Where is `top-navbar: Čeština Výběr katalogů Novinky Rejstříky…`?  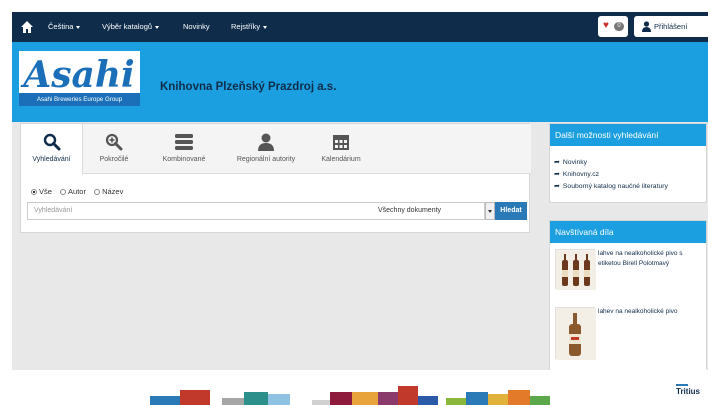
top-navbar: Čeština Výběr katalogů Novinky Rejstříky… is located at coordinates (360, 27).